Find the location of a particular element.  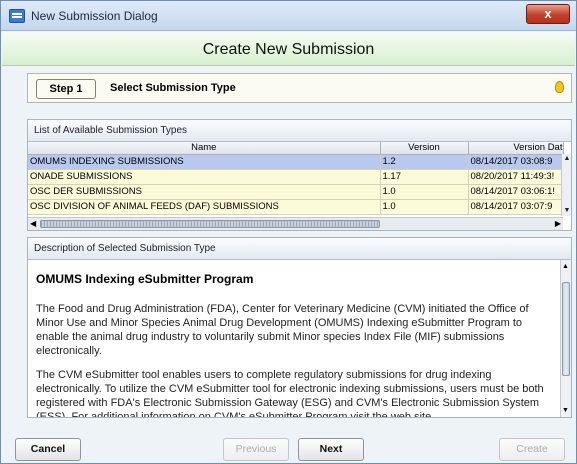

cell-date: 08/14/2017 03:07:9 is located at coordinates (516, 207).